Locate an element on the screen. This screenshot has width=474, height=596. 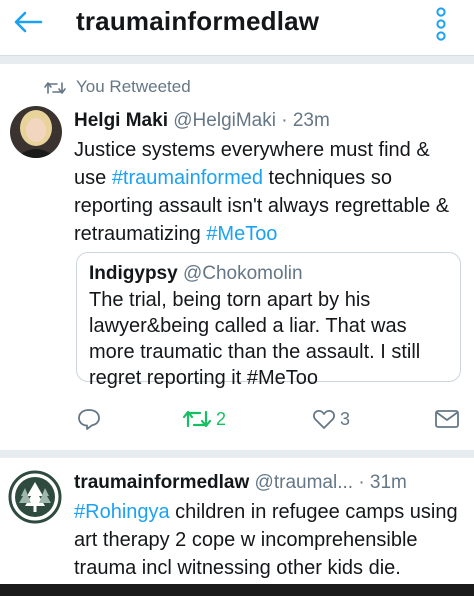
reply-button is located at coordinates (89, 419).